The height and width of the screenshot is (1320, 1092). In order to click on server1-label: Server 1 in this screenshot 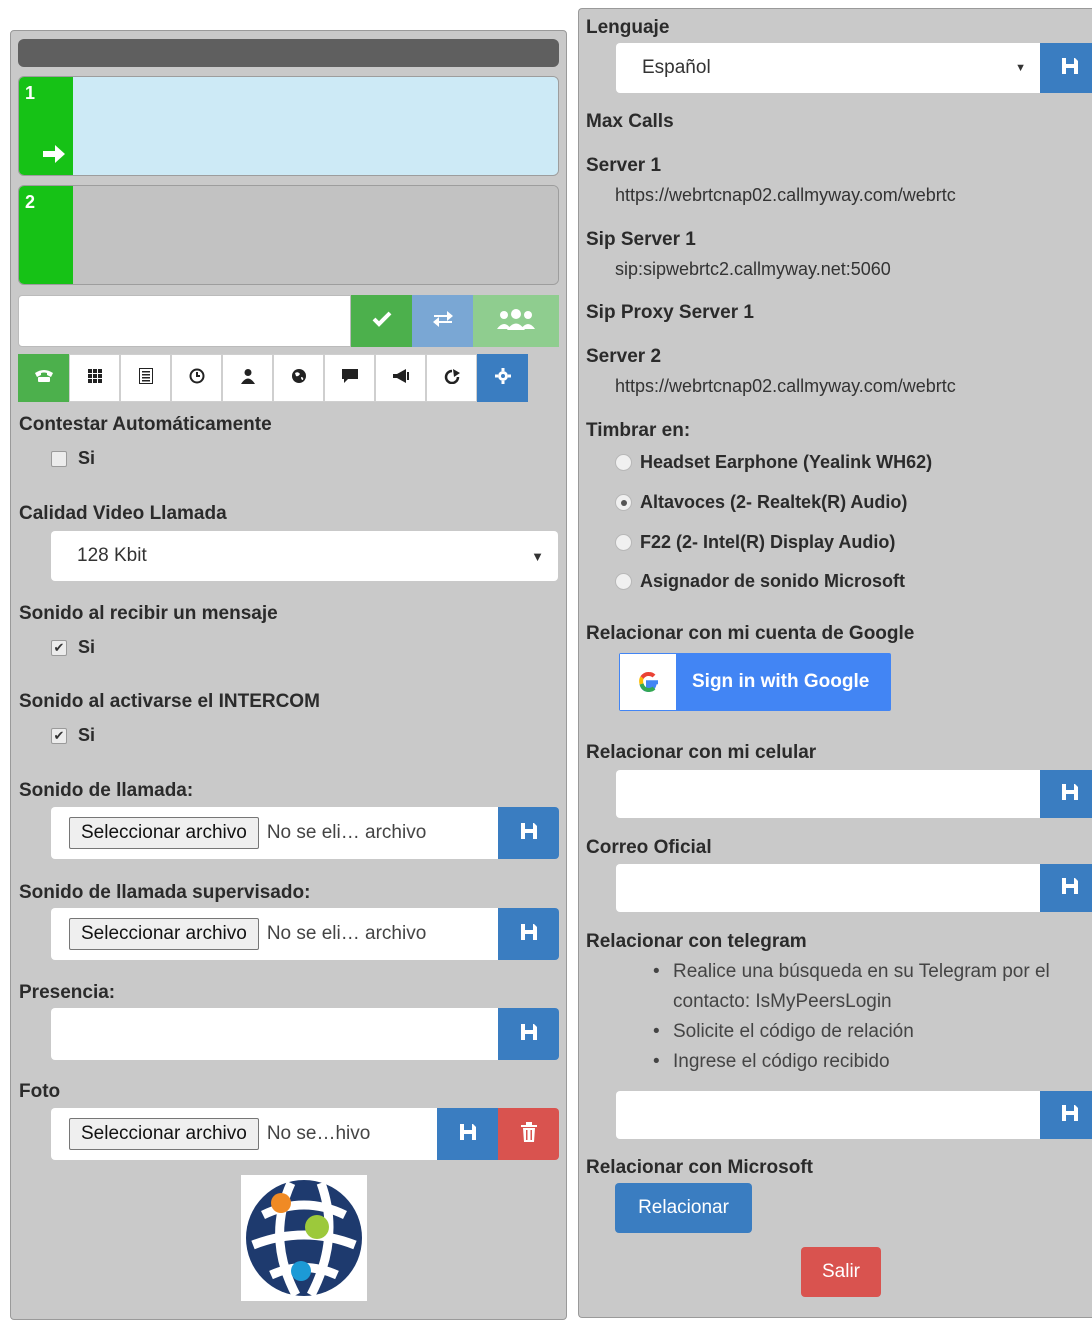, I will do `click(624, 165)`.